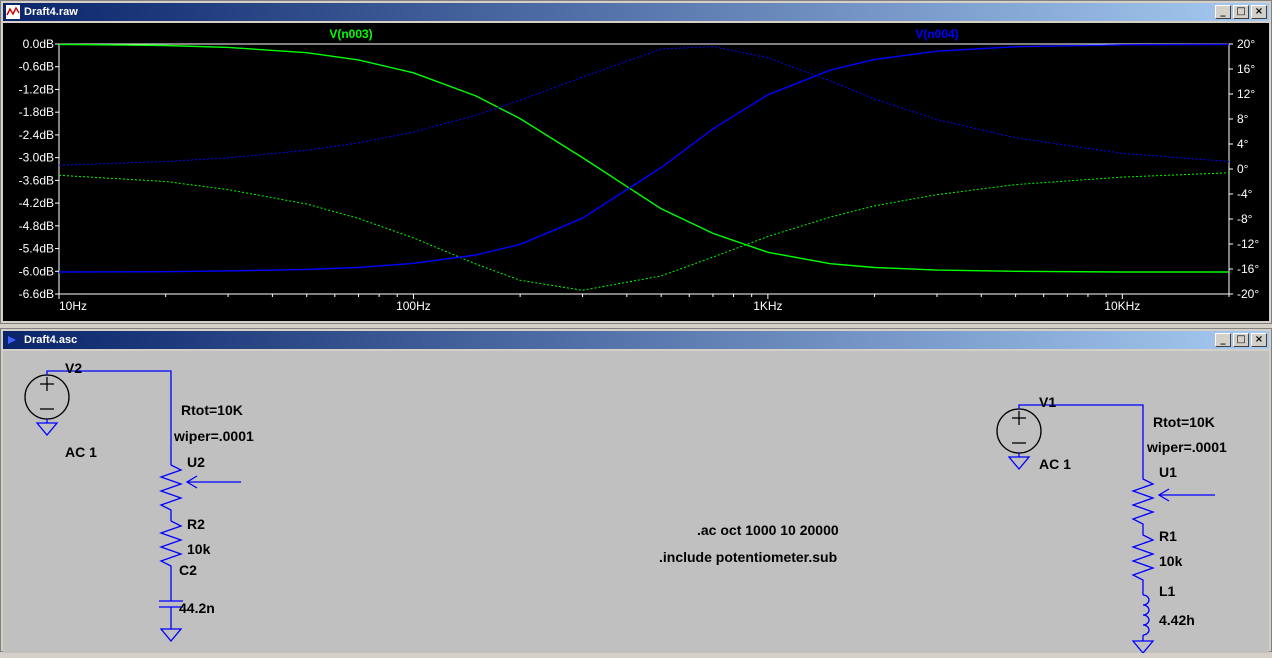 The height and width of the screenshot is (658, 1272). Describe the element at coordinates (38, 44) in the screenshot. I see `y-tick-label-left: 0.0dB` at that location.